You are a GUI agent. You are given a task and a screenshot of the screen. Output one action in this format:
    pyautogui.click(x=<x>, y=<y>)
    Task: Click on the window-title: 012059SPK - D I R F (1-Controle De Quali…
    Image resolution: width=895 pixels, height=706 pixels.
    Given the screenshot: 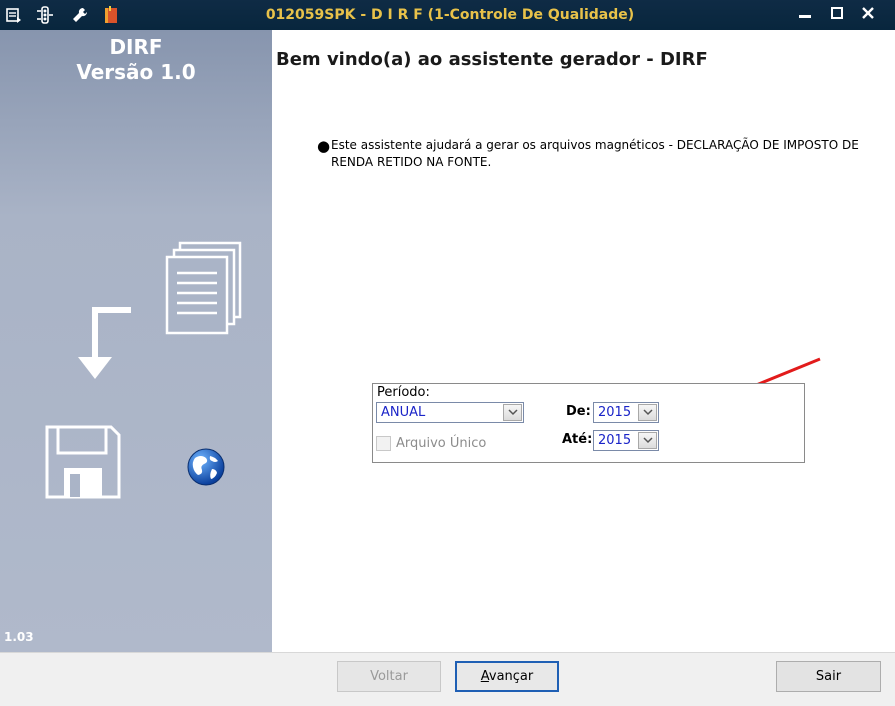 What is the action you would take?
    pyautogui.click(x=450, y=15)
    